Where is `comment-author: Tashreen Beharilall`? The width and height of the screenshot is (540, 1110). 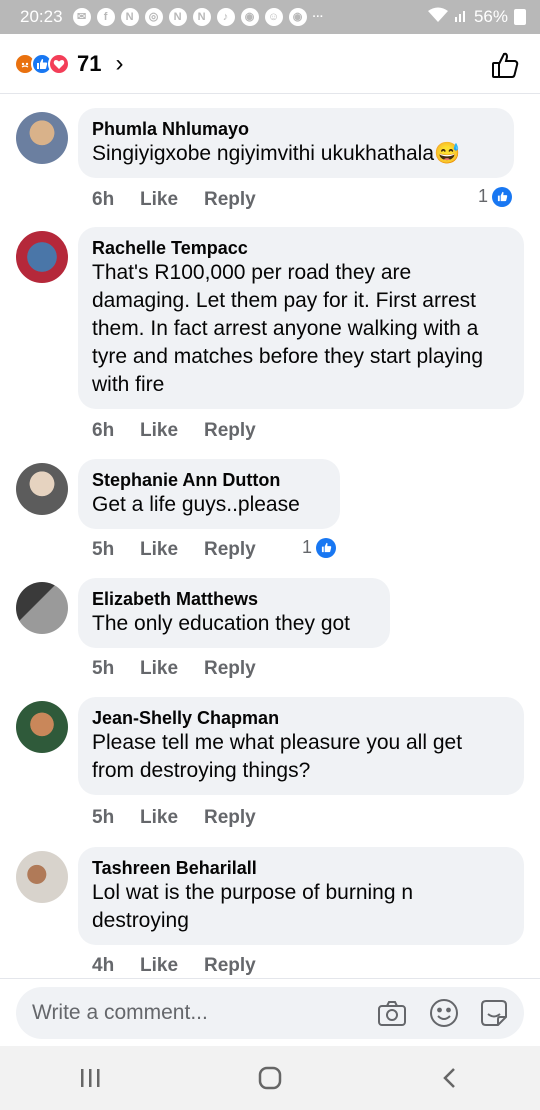
comment-author: Tashreen Beharilall is located at coordinates (300, 868).